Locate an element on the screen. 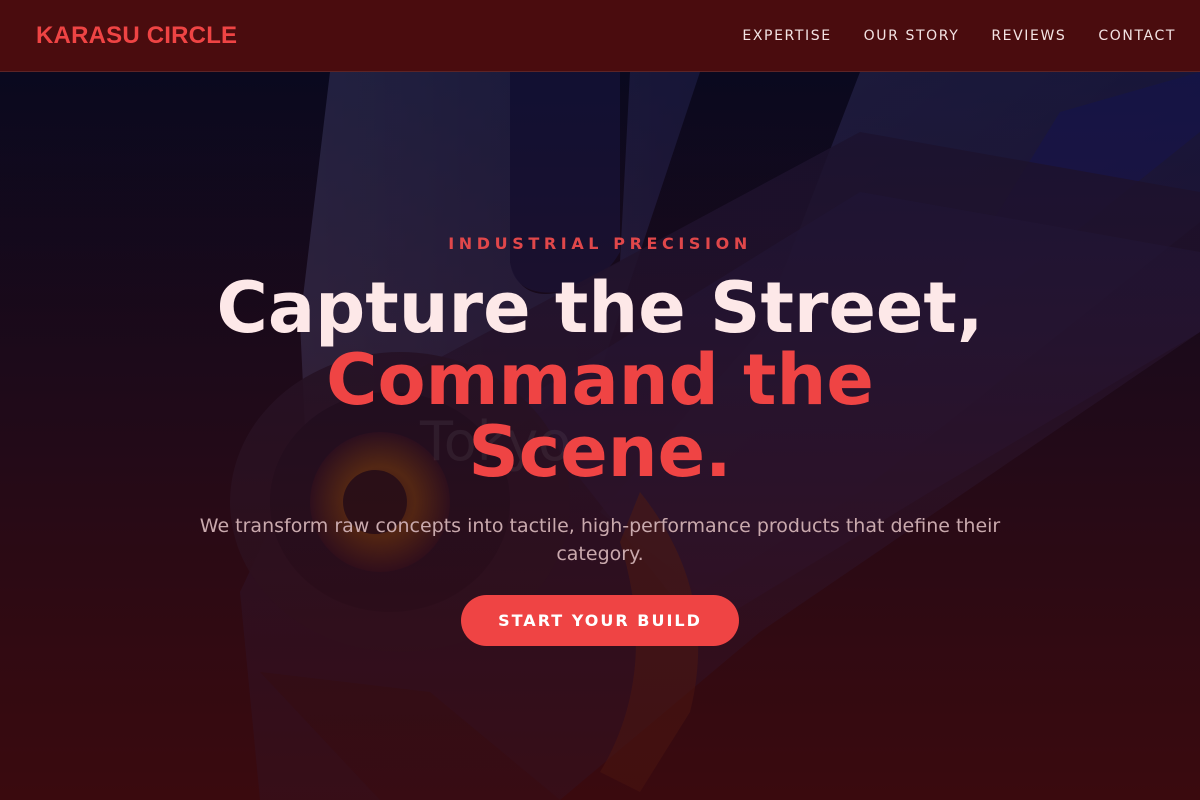 This screenshot has height=800, width=1200. start-your-build-button: START YOUR BUILD is located at coordinates (600, 620).